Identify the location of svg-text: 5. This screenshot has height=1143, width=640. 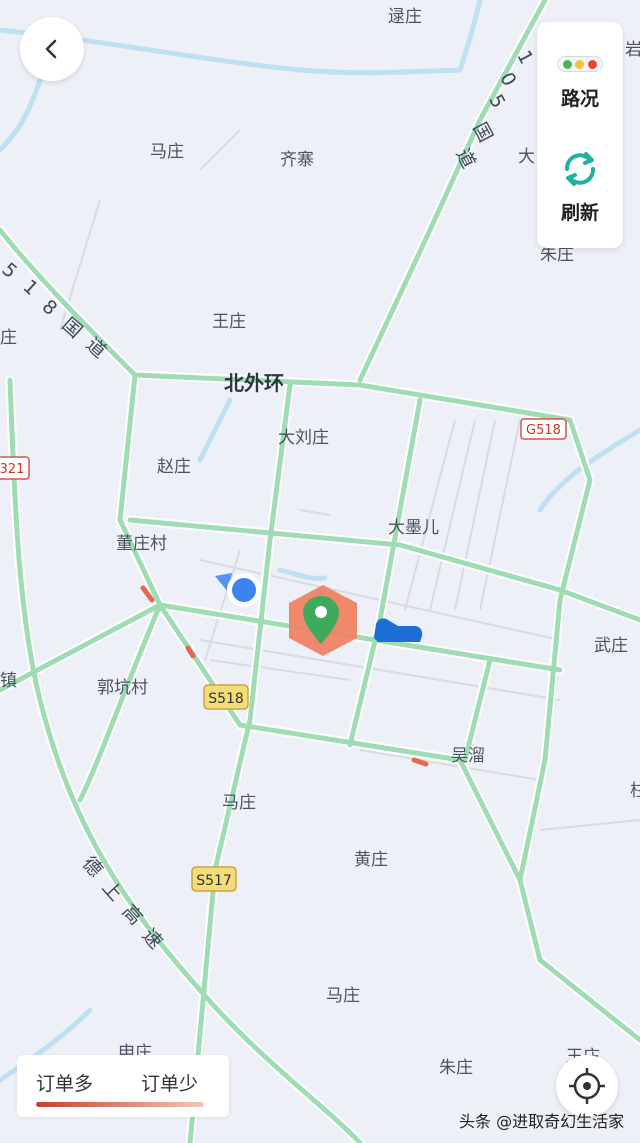
(10, 271).